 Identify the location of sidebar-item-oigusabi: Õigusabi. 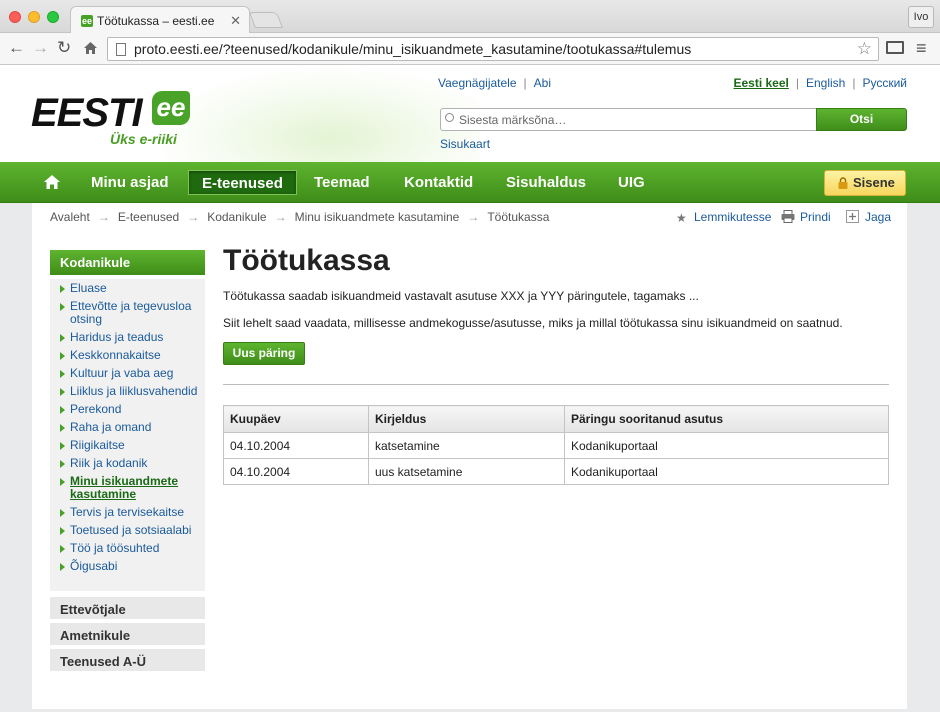
(128, 566).